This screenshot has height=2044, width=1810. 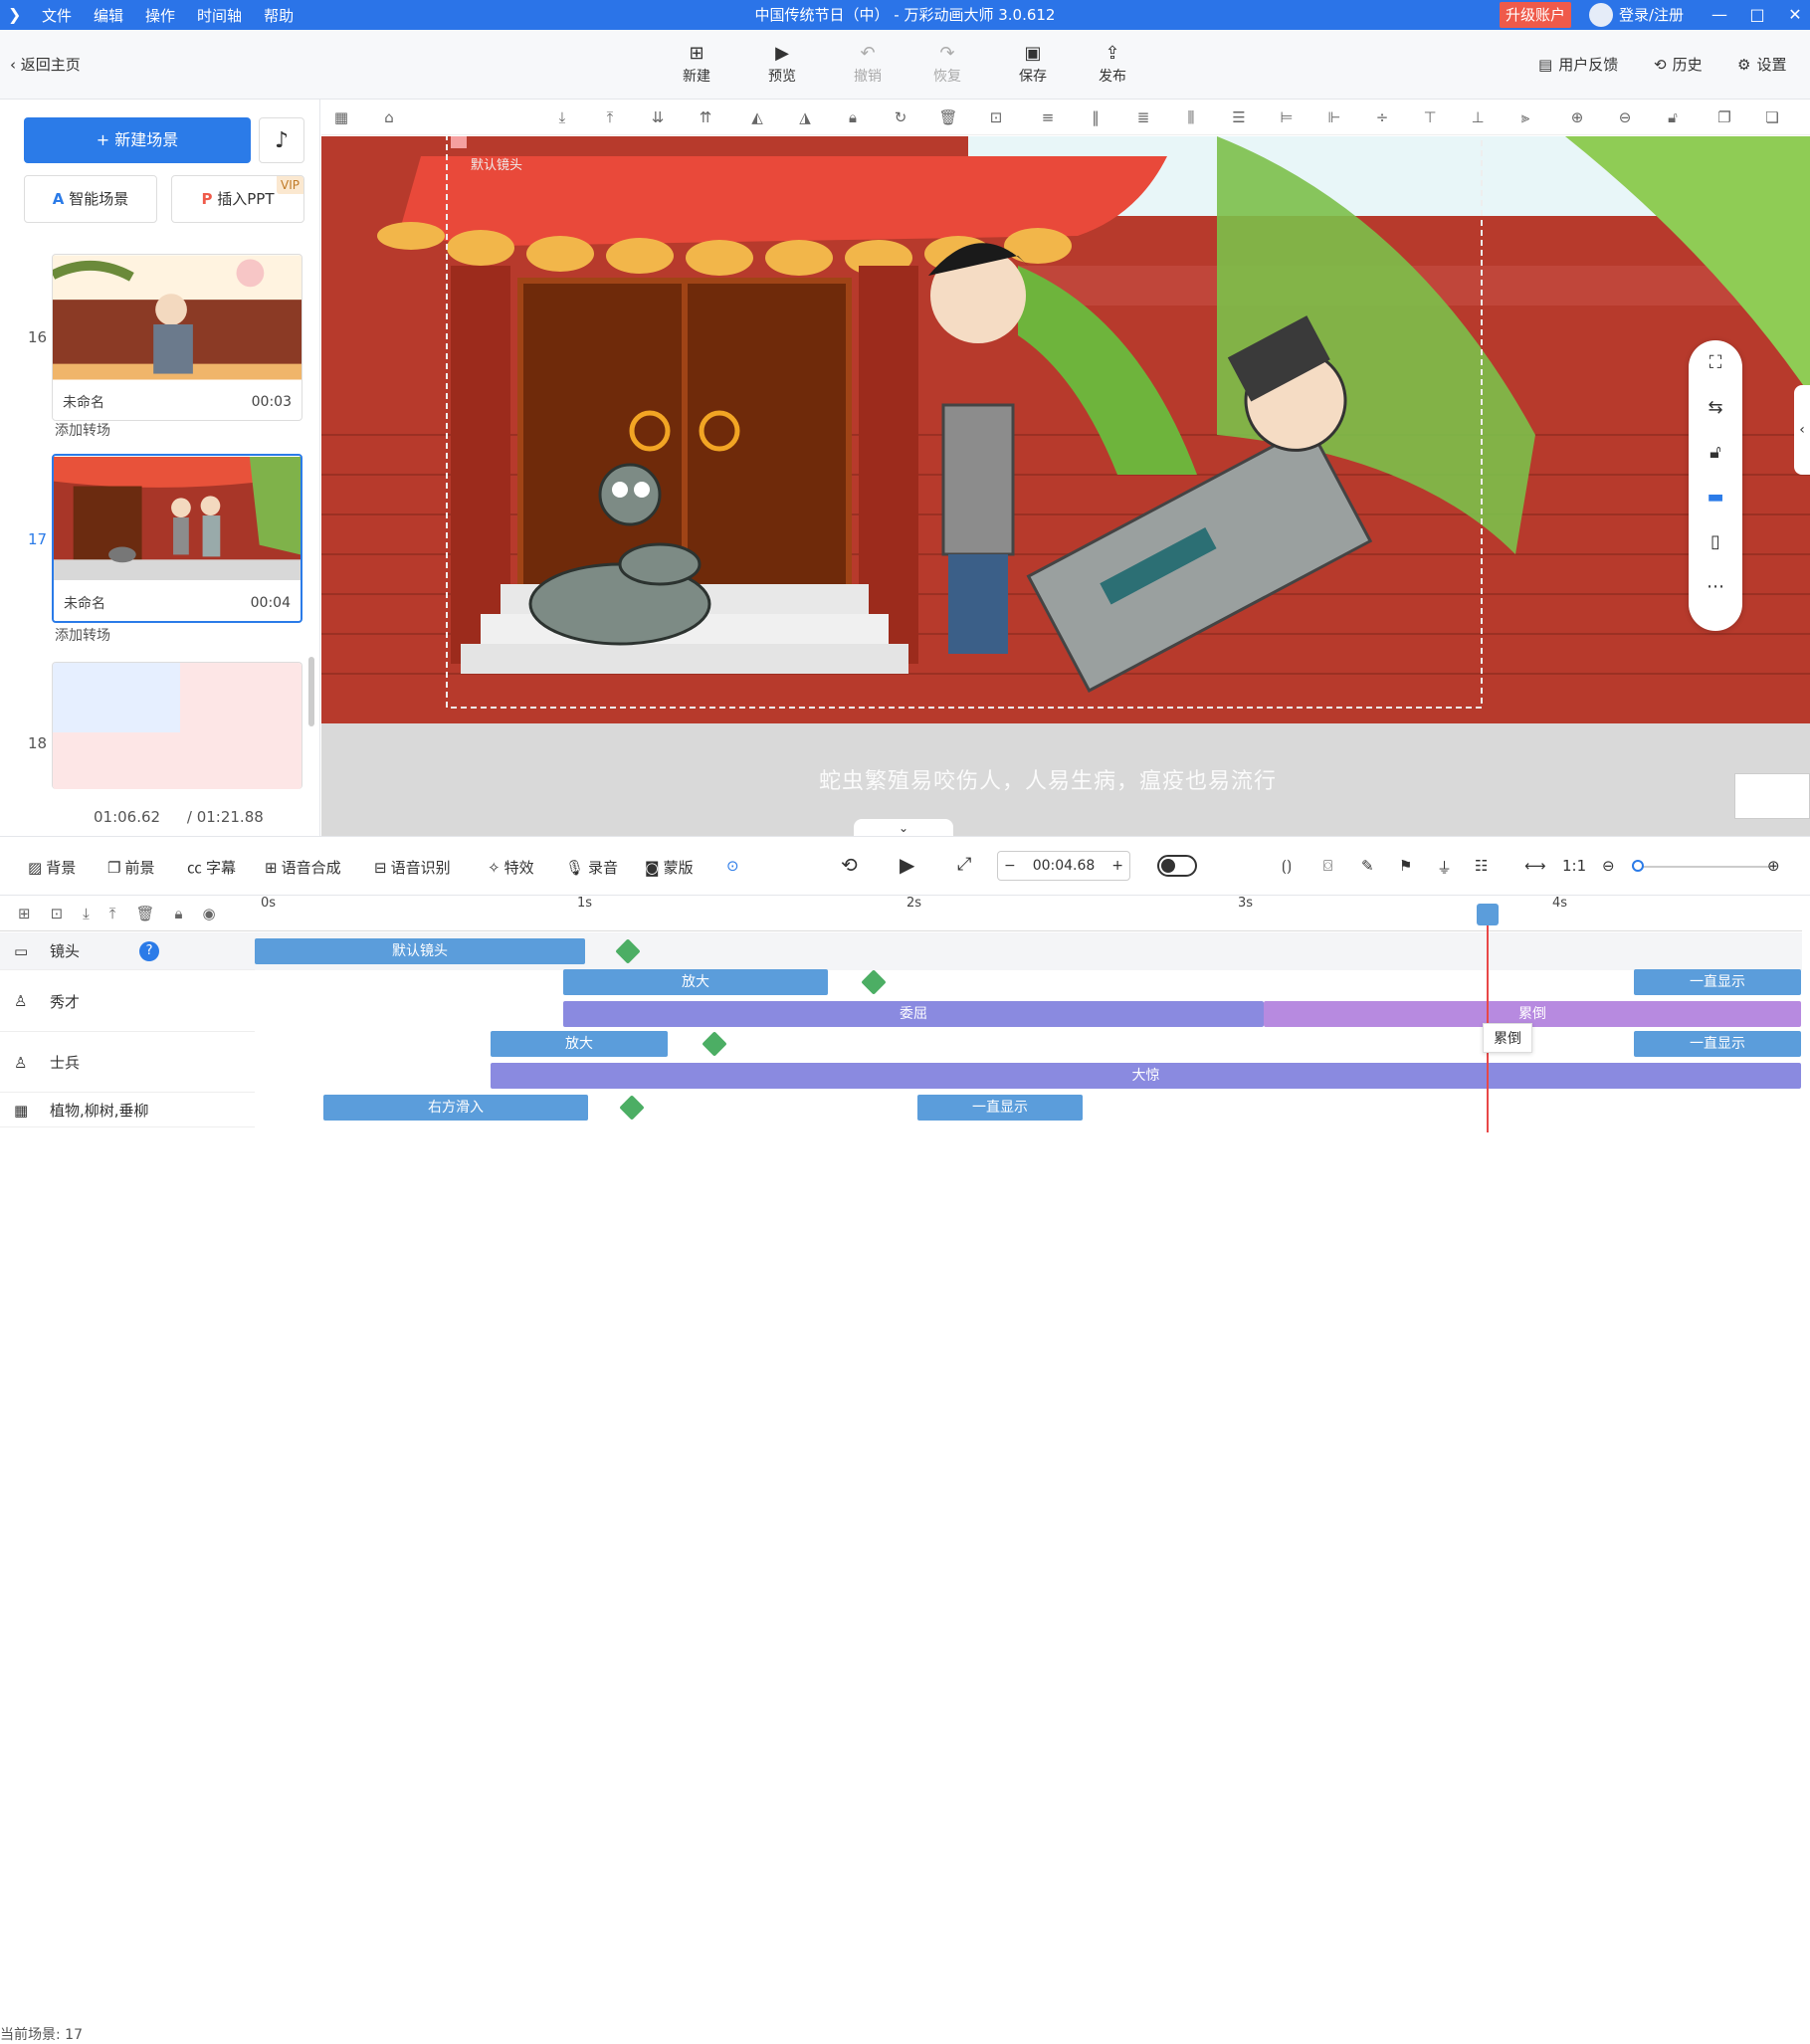 What do you see at coordinates (591, 867) in the screenshot?
I see `record-button: 🎙︎ 录音` at bounding box center [591, 867].